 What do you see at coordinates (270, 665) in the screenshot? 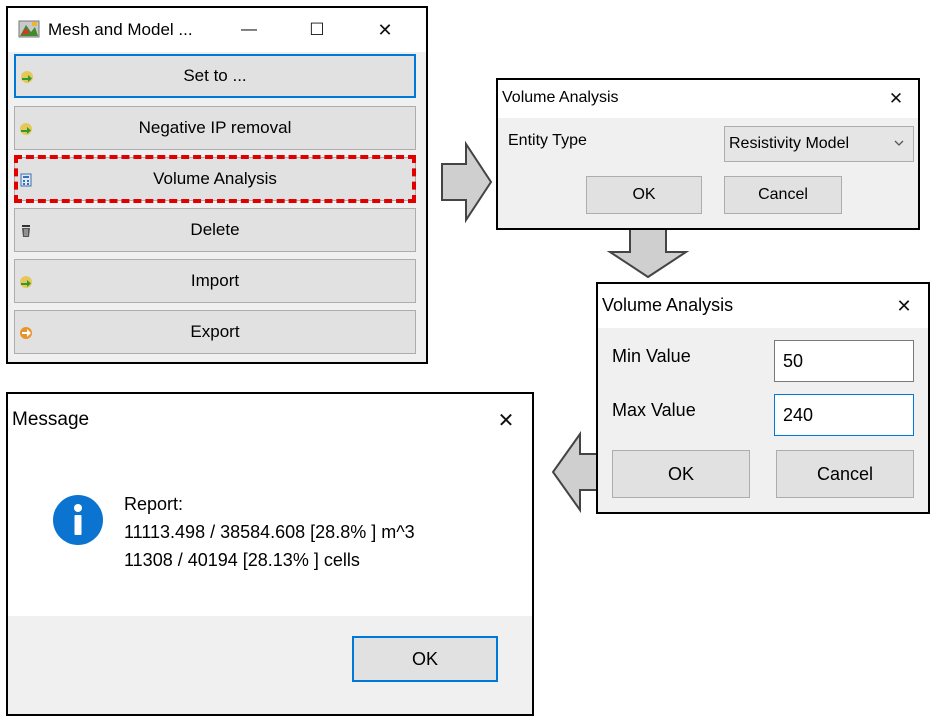
I see `message-footer: OK` at bounding box center [270, 665].